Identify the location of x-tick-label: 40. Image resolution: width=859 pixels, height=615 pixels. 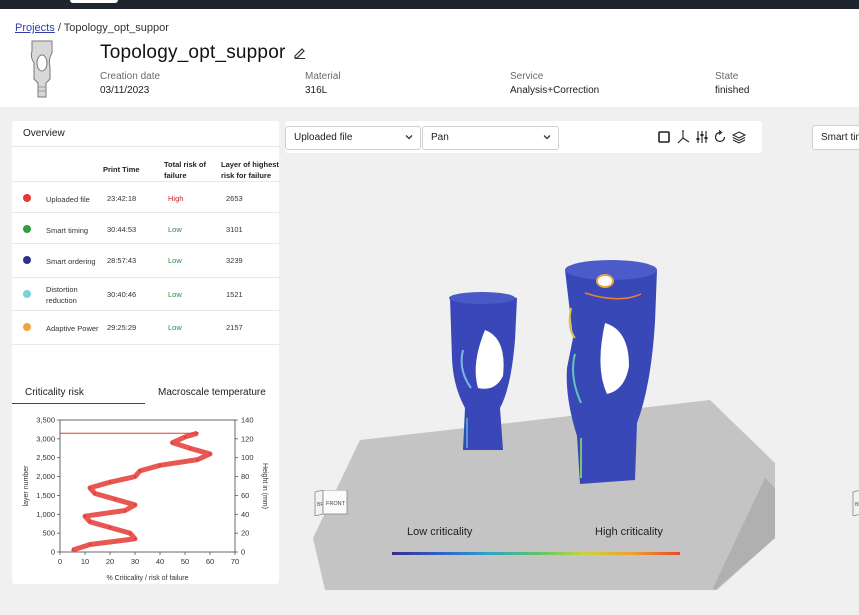
(160, 561).